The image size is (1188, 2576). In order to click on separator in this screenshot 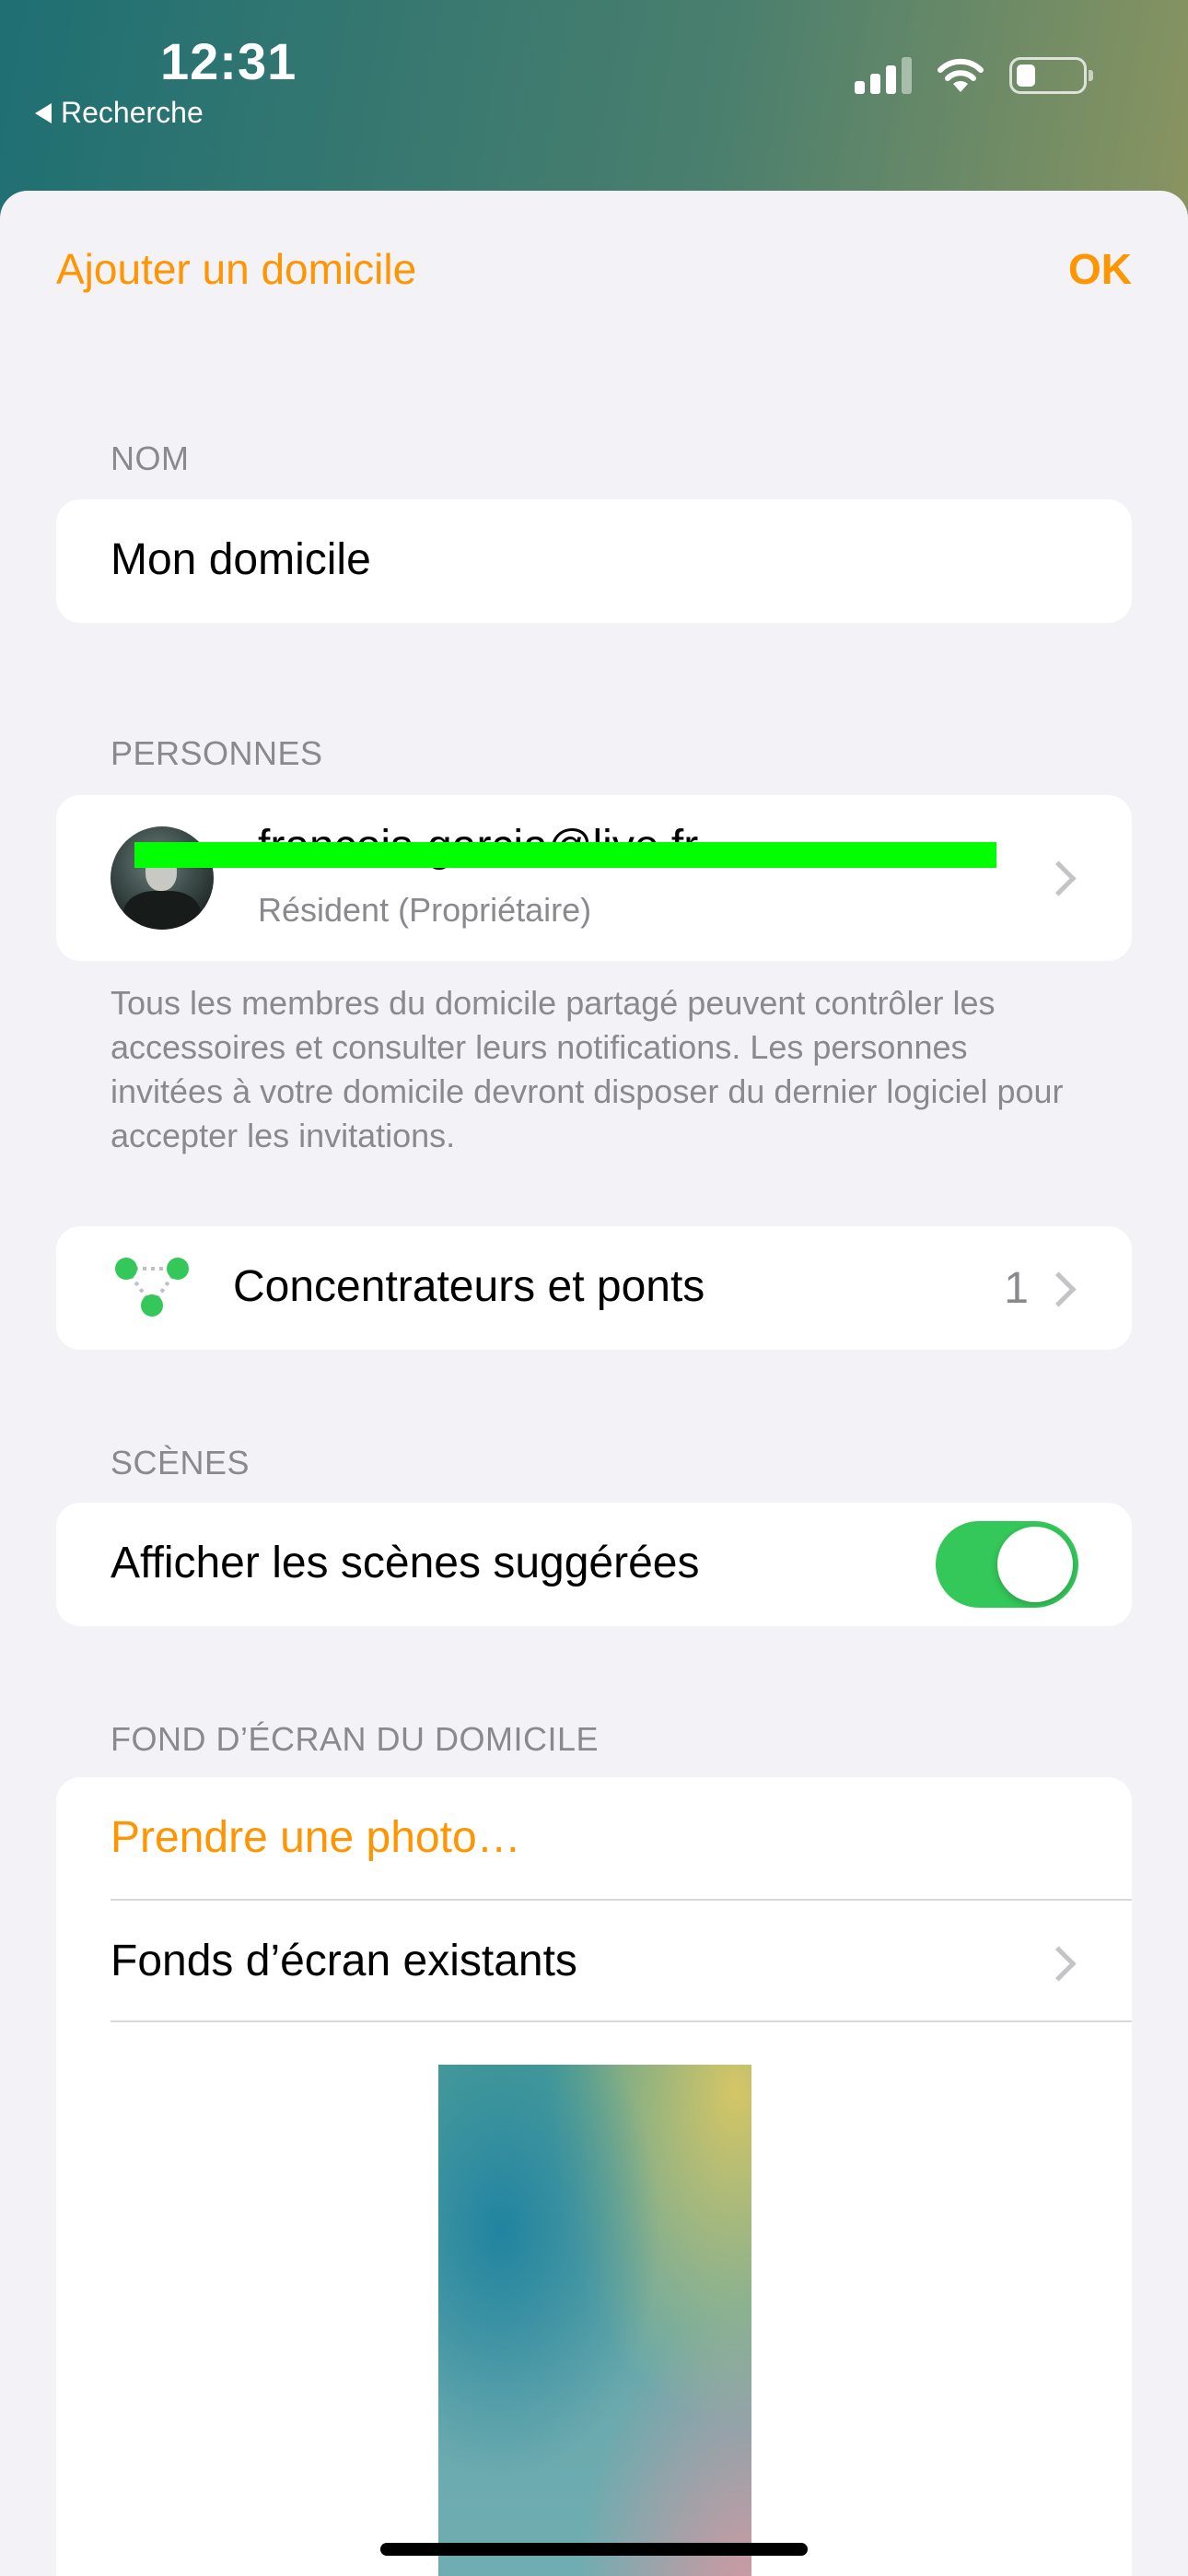, I will do `click(621, 2021)`.